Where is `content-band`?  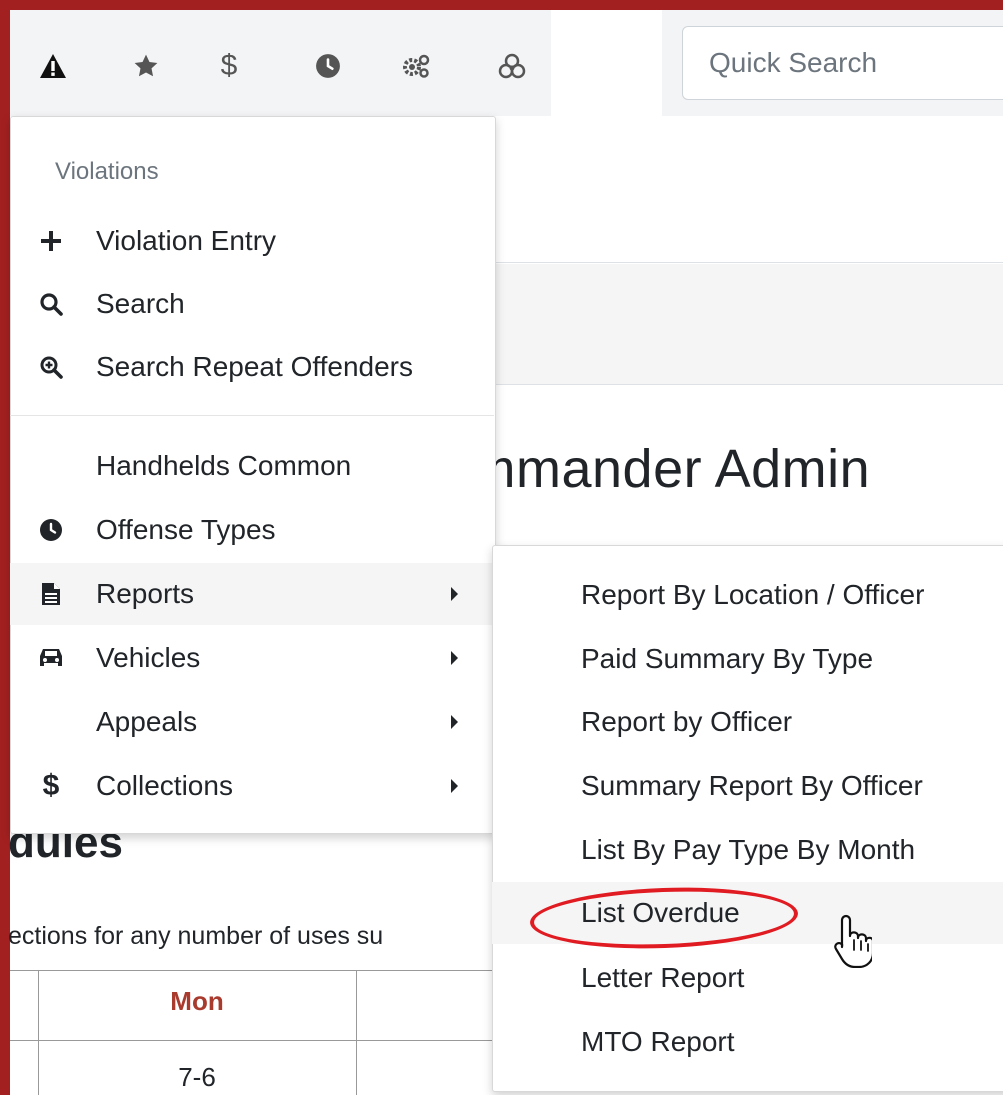 content-band is located at coordinates (749, 324).